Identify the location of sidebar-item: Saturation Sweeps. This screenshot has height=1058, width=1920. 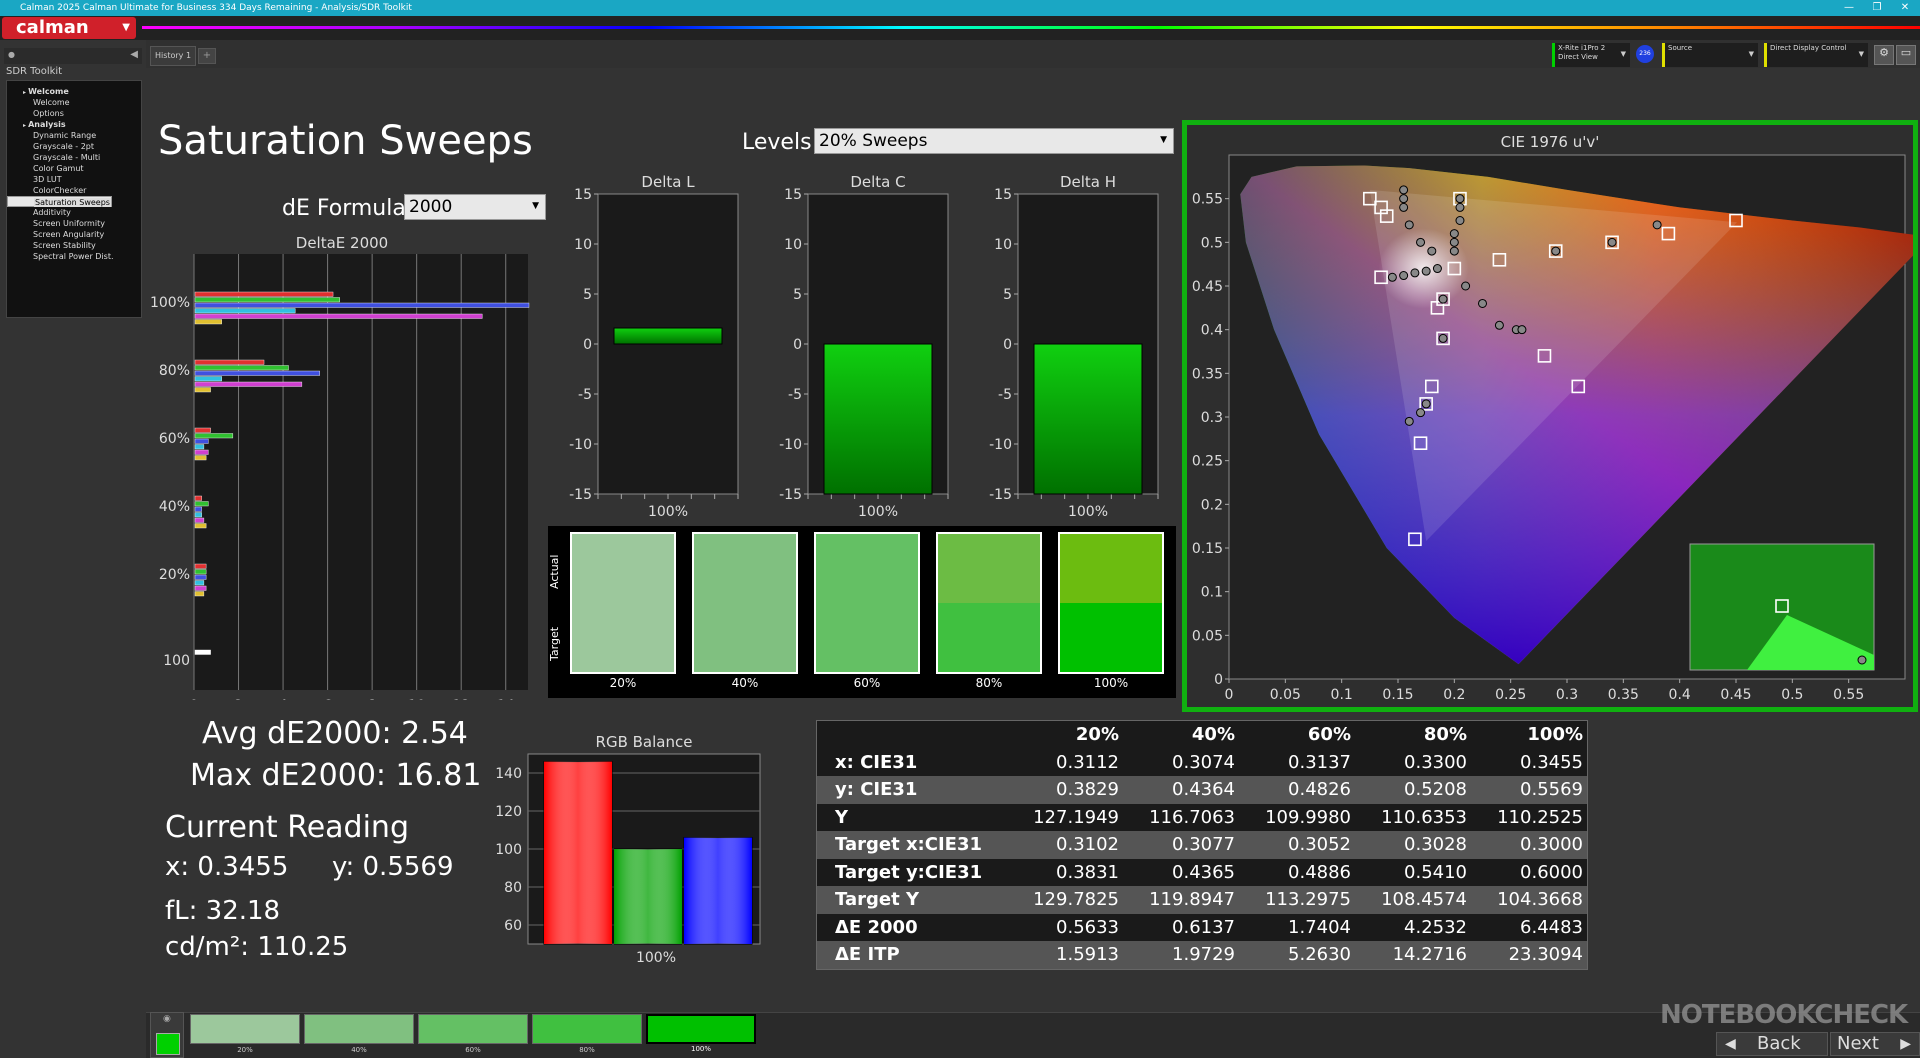
(59, 201).